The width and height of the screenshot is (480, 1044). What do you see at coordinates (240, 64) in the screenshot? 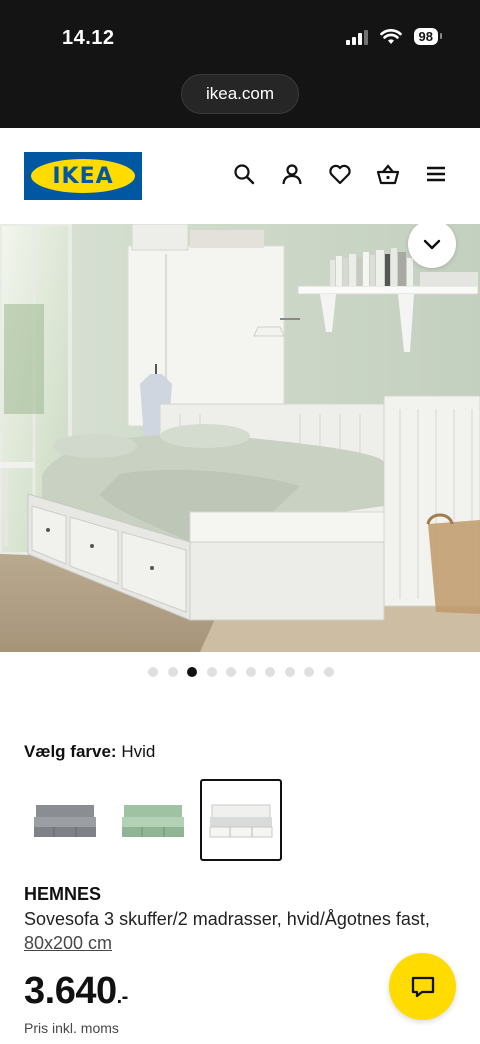
I see `status-bar: 14.12 98 ikea.com` at bounding box center [240, 64].